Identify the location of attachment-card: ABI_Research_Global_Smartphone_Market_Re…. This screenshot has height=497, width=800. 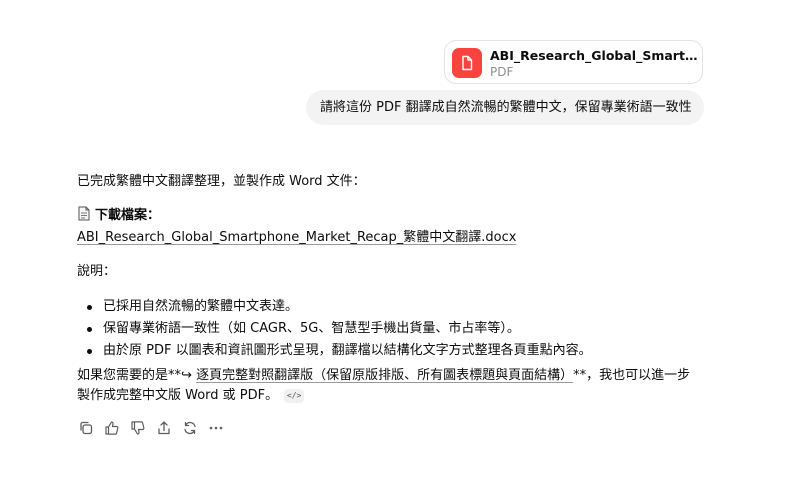
(573, 62).